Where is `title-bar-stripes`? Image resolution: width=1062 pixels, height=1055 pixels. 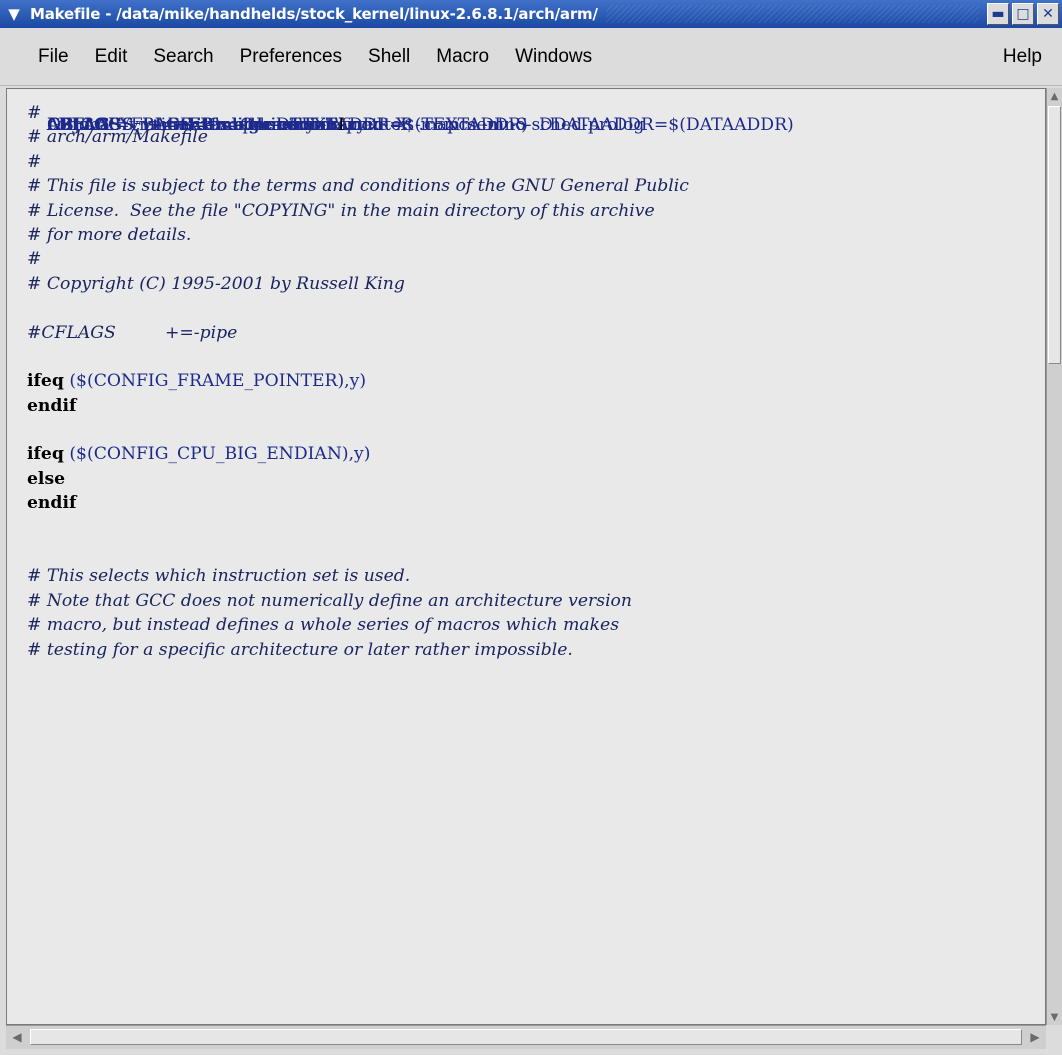 title-bar-stripes is located at coordinates (792, 14).